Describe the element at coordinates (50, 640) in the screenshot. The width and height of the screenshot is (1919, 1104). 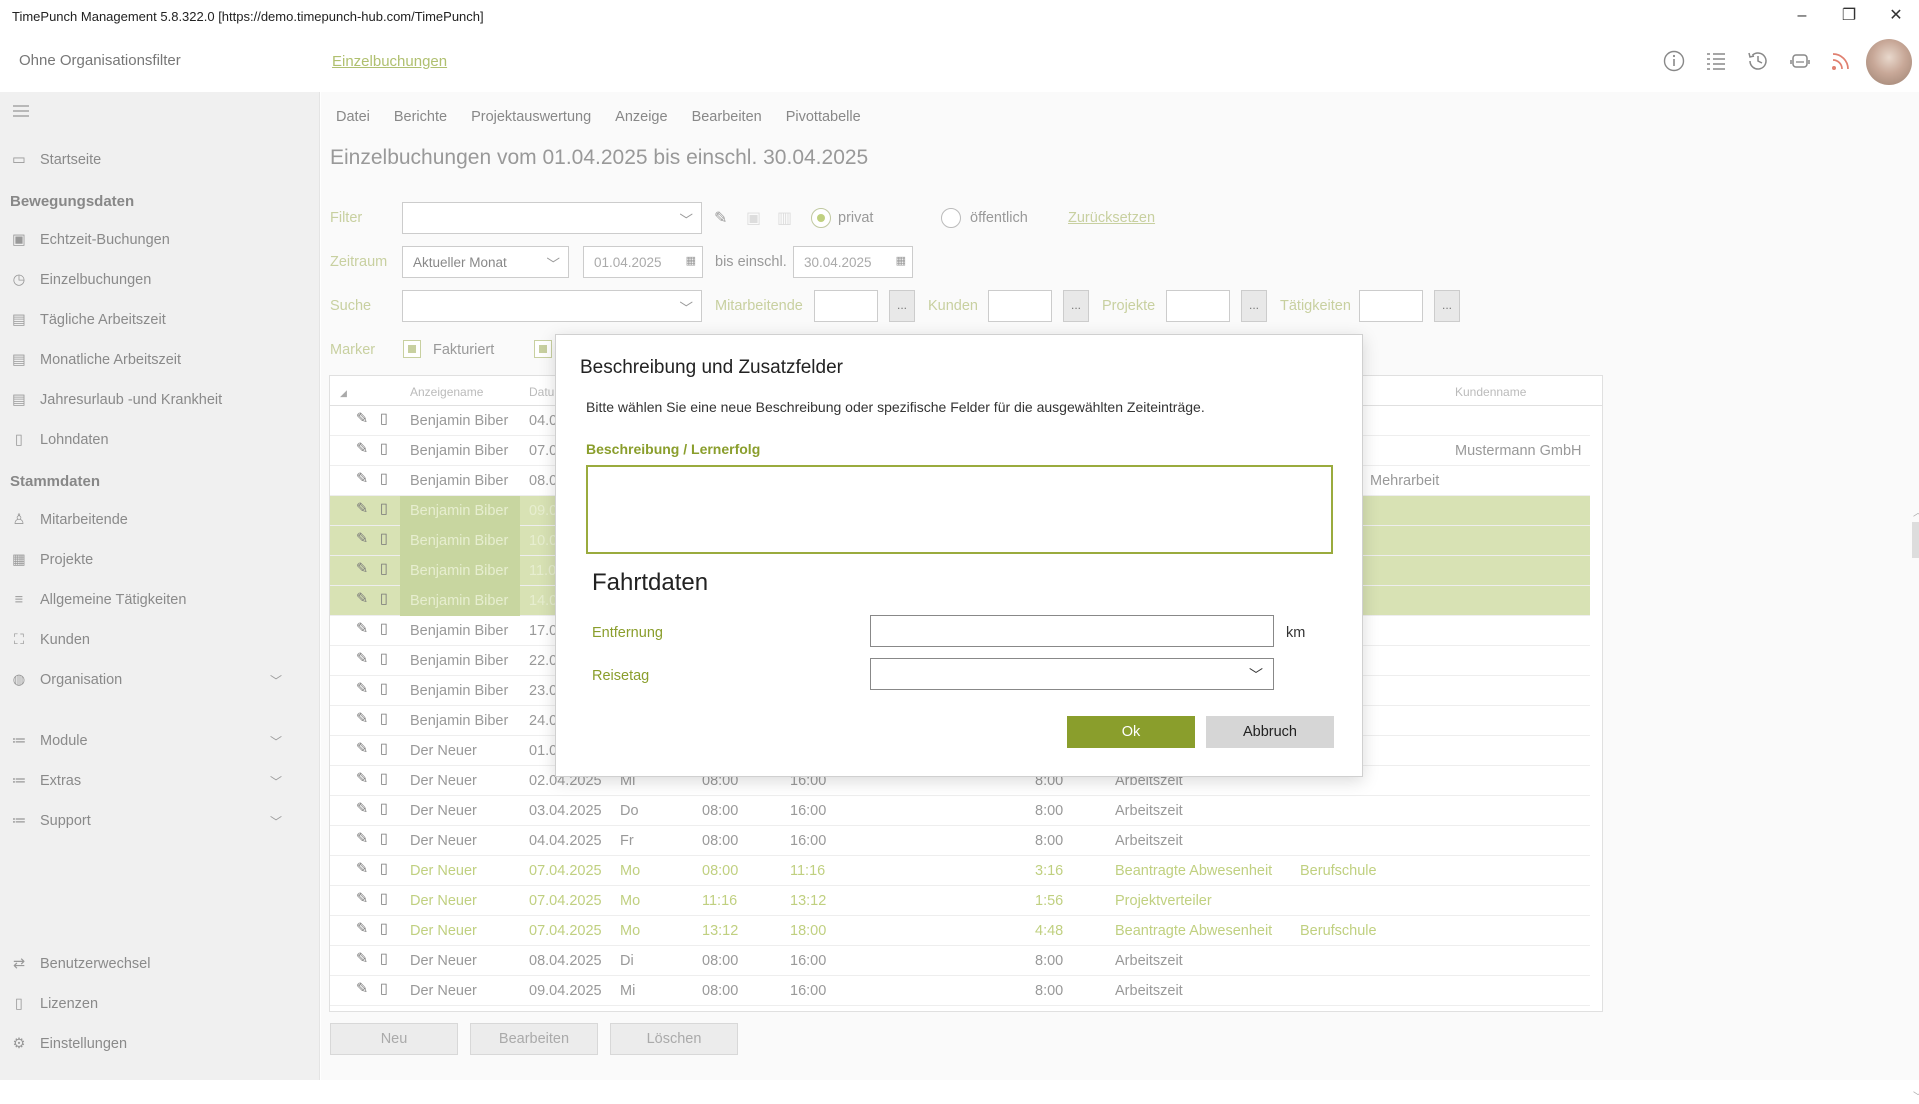
I see `sidebar-item-kunden: ⛶ Kunden` at that location.